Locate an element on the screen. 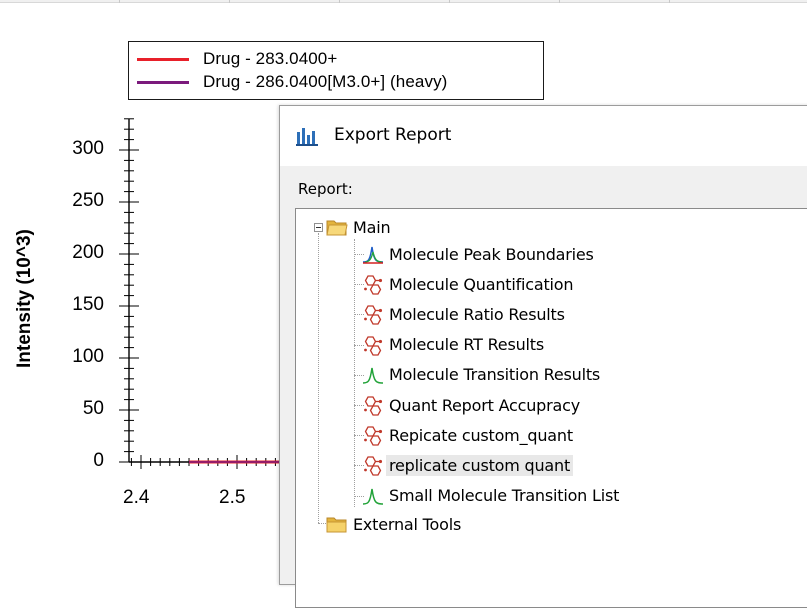 The width and height of the screenshot is (807, 608). legend-label-heavy: Drug - 286.0400[M3.0+] (heavy) is located at coordinates (325, 81).